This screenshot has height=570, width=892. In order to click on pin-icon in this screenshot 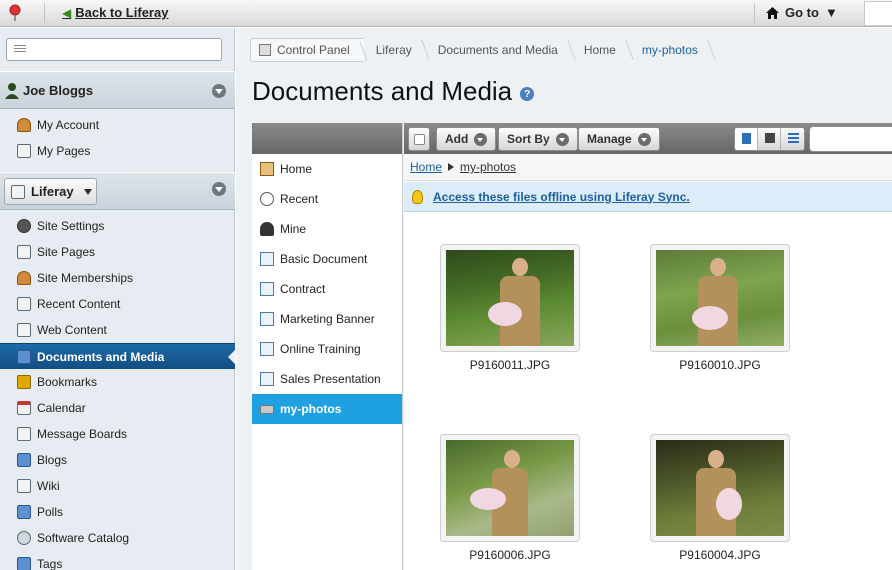, I will do `click(15, 13)`.